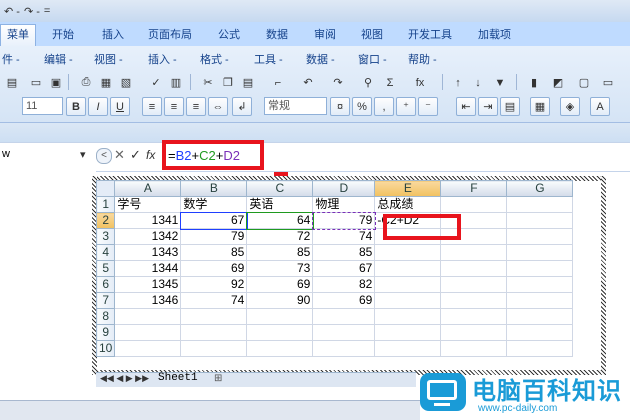  What do you see at coordinates (540, 188) in the screenshot?
I see `column-header: G` at bounding box center [540, 188].